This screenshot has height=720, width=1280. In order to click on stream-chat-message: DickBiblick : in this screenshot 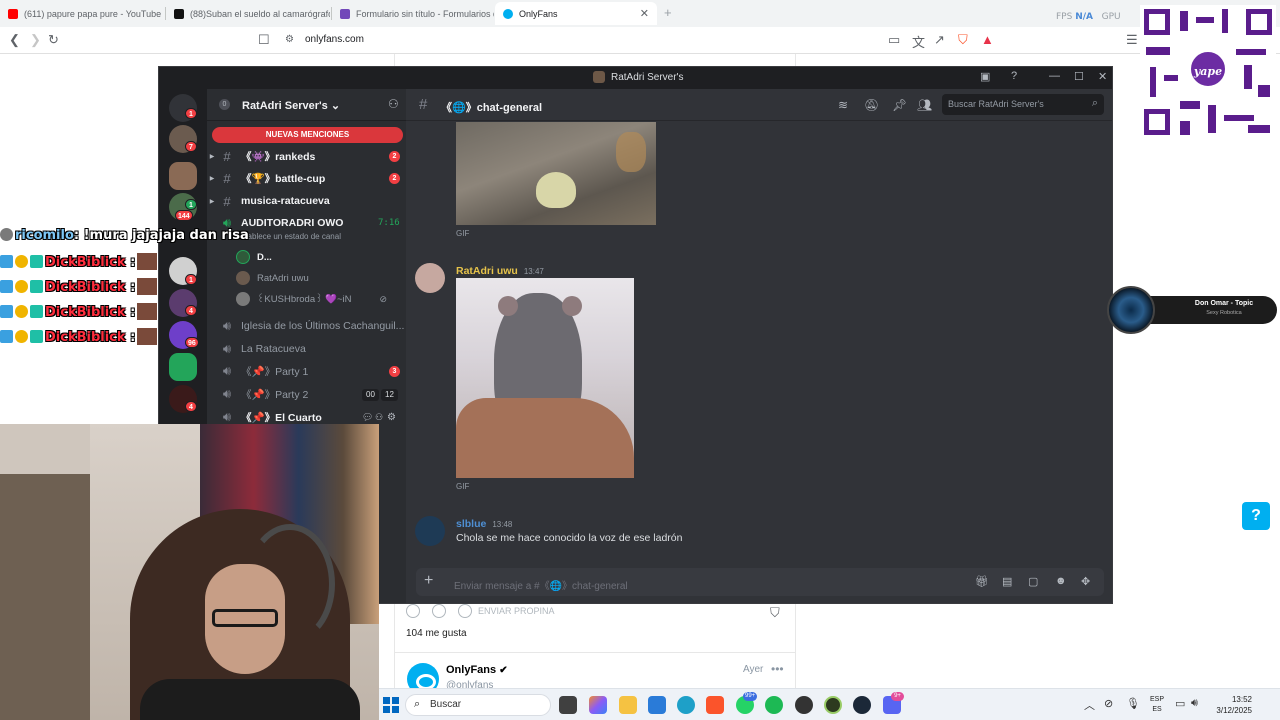, I will do `click(115, 311)`.